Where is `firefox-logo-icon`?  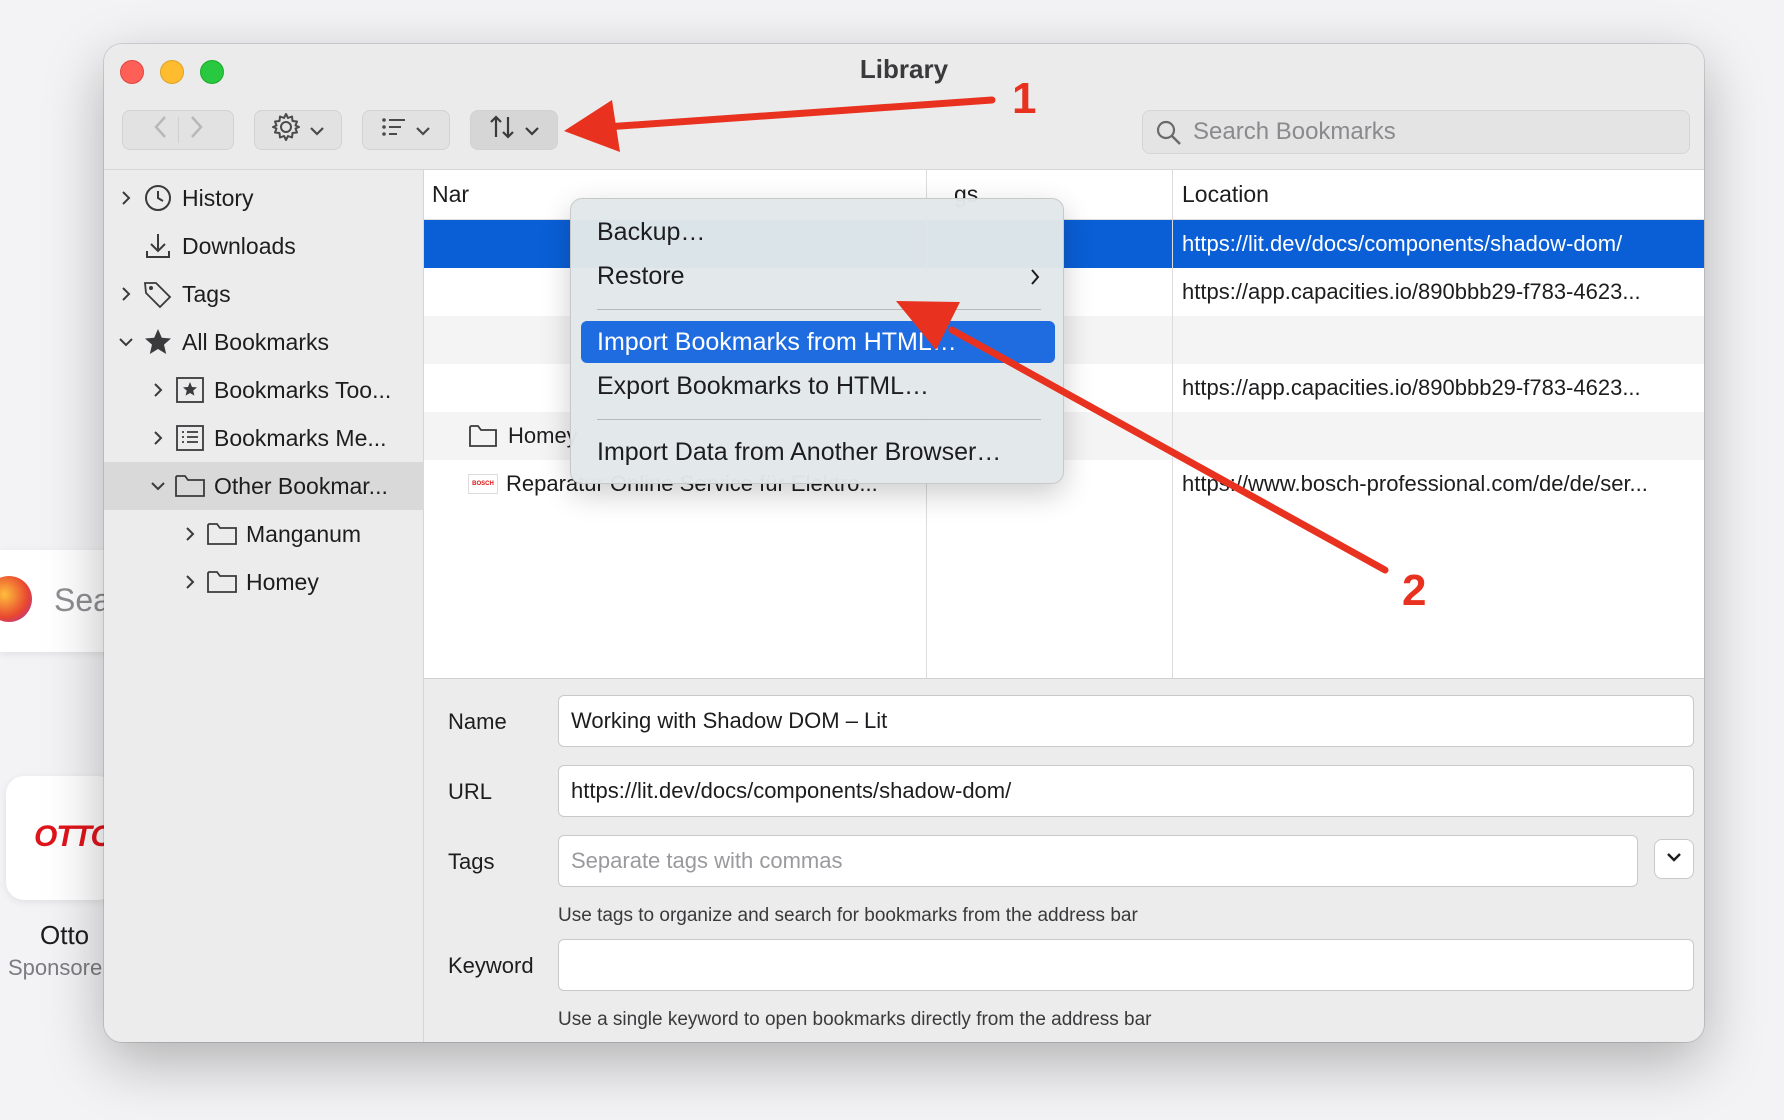
firefox-logo-icon is located at coordinates (16, 599).